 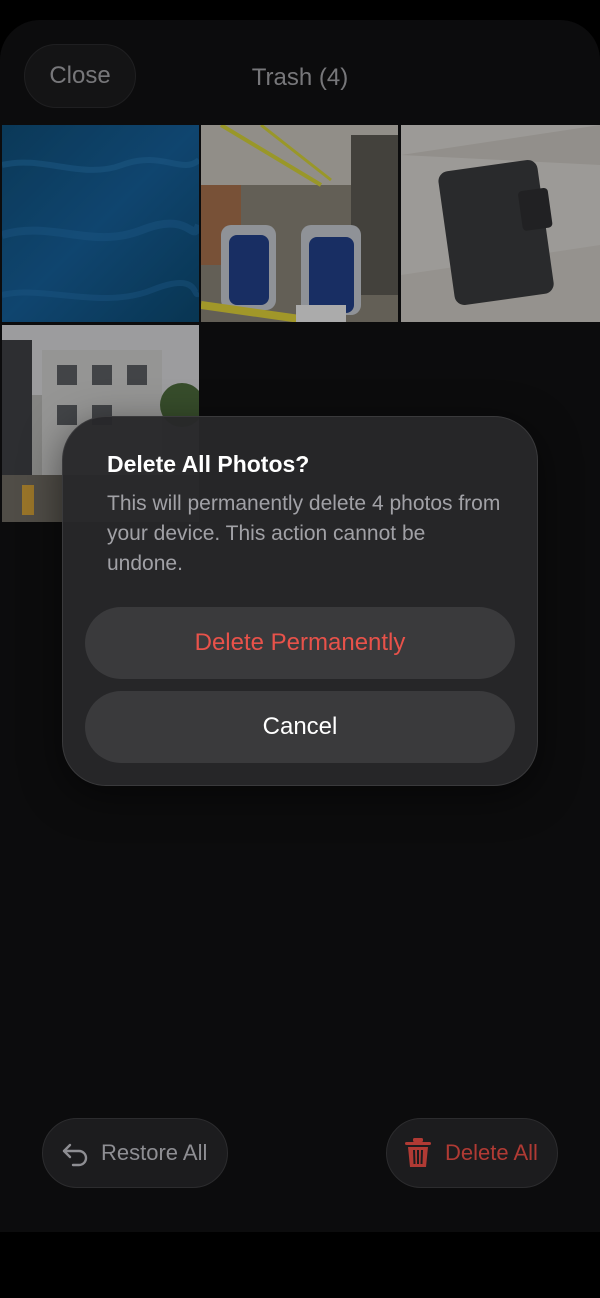 I want to click on undo-arrow-icon, so click(x=75, y=1153).